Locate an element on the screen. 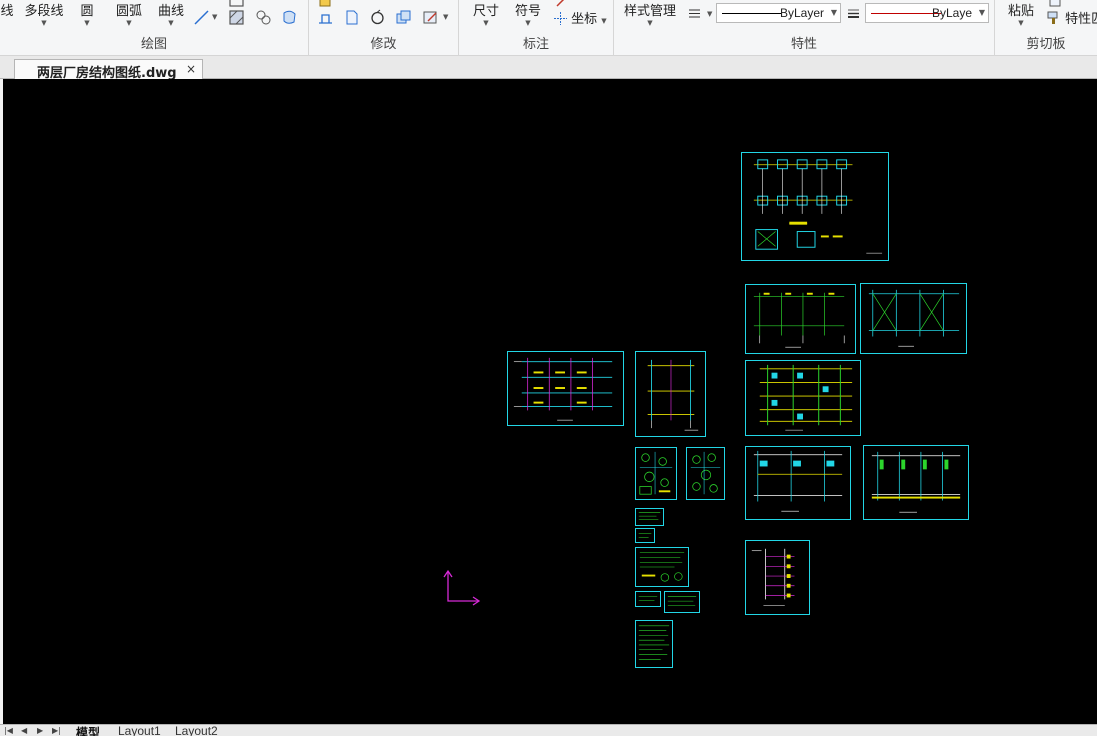 The image size is (1097, 736). bracing-plan-drawing is located at coordinates (914, 318).